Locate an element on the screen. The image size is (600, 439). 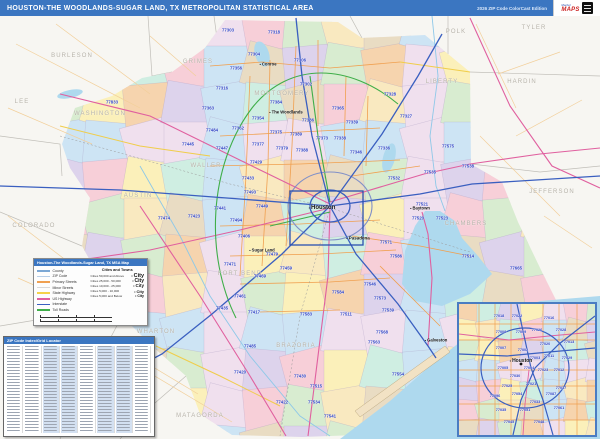
zip-index-table: ZIP Code Index/Grid Locator is located at coordinates (79, 386).